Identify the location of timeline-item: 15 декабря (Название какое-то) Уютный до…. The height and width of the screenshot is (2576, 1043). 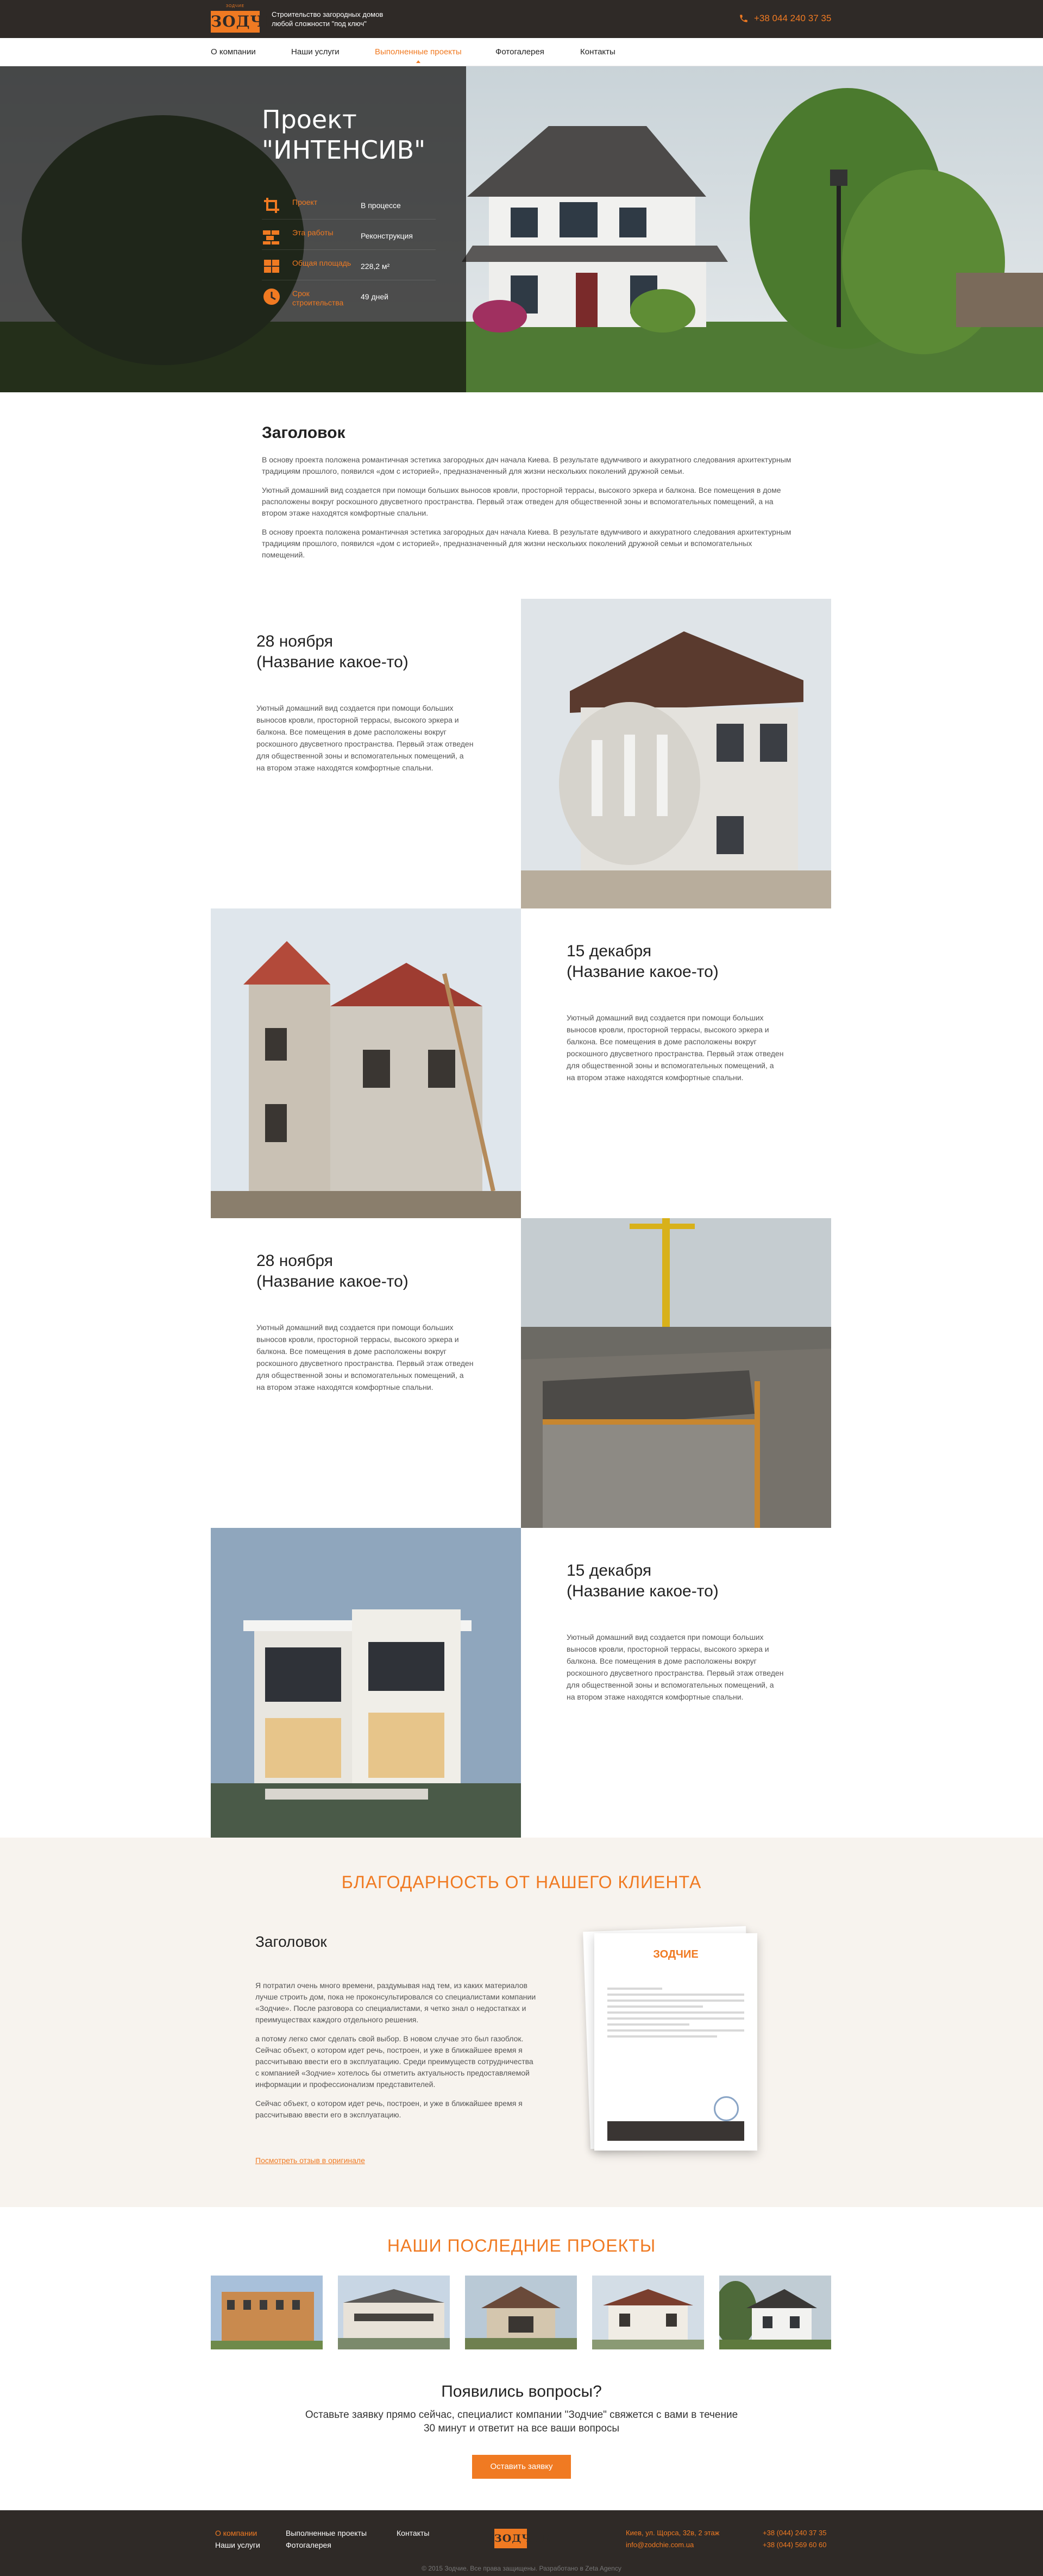
(521, 1683).